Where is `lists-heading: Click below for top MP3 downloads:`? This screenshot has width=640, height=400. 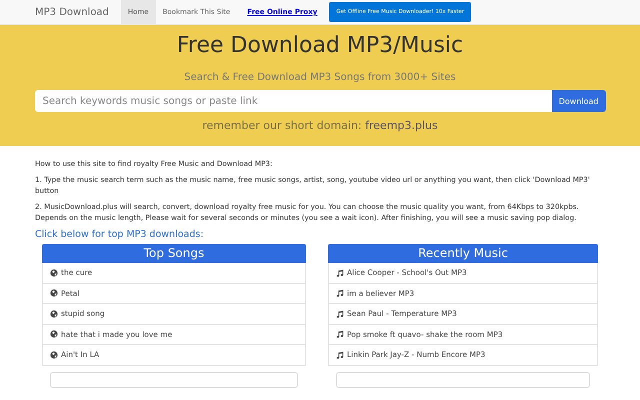 lists-heading: Click below for top MP3 downloads: is located at coordinates (120, 234).